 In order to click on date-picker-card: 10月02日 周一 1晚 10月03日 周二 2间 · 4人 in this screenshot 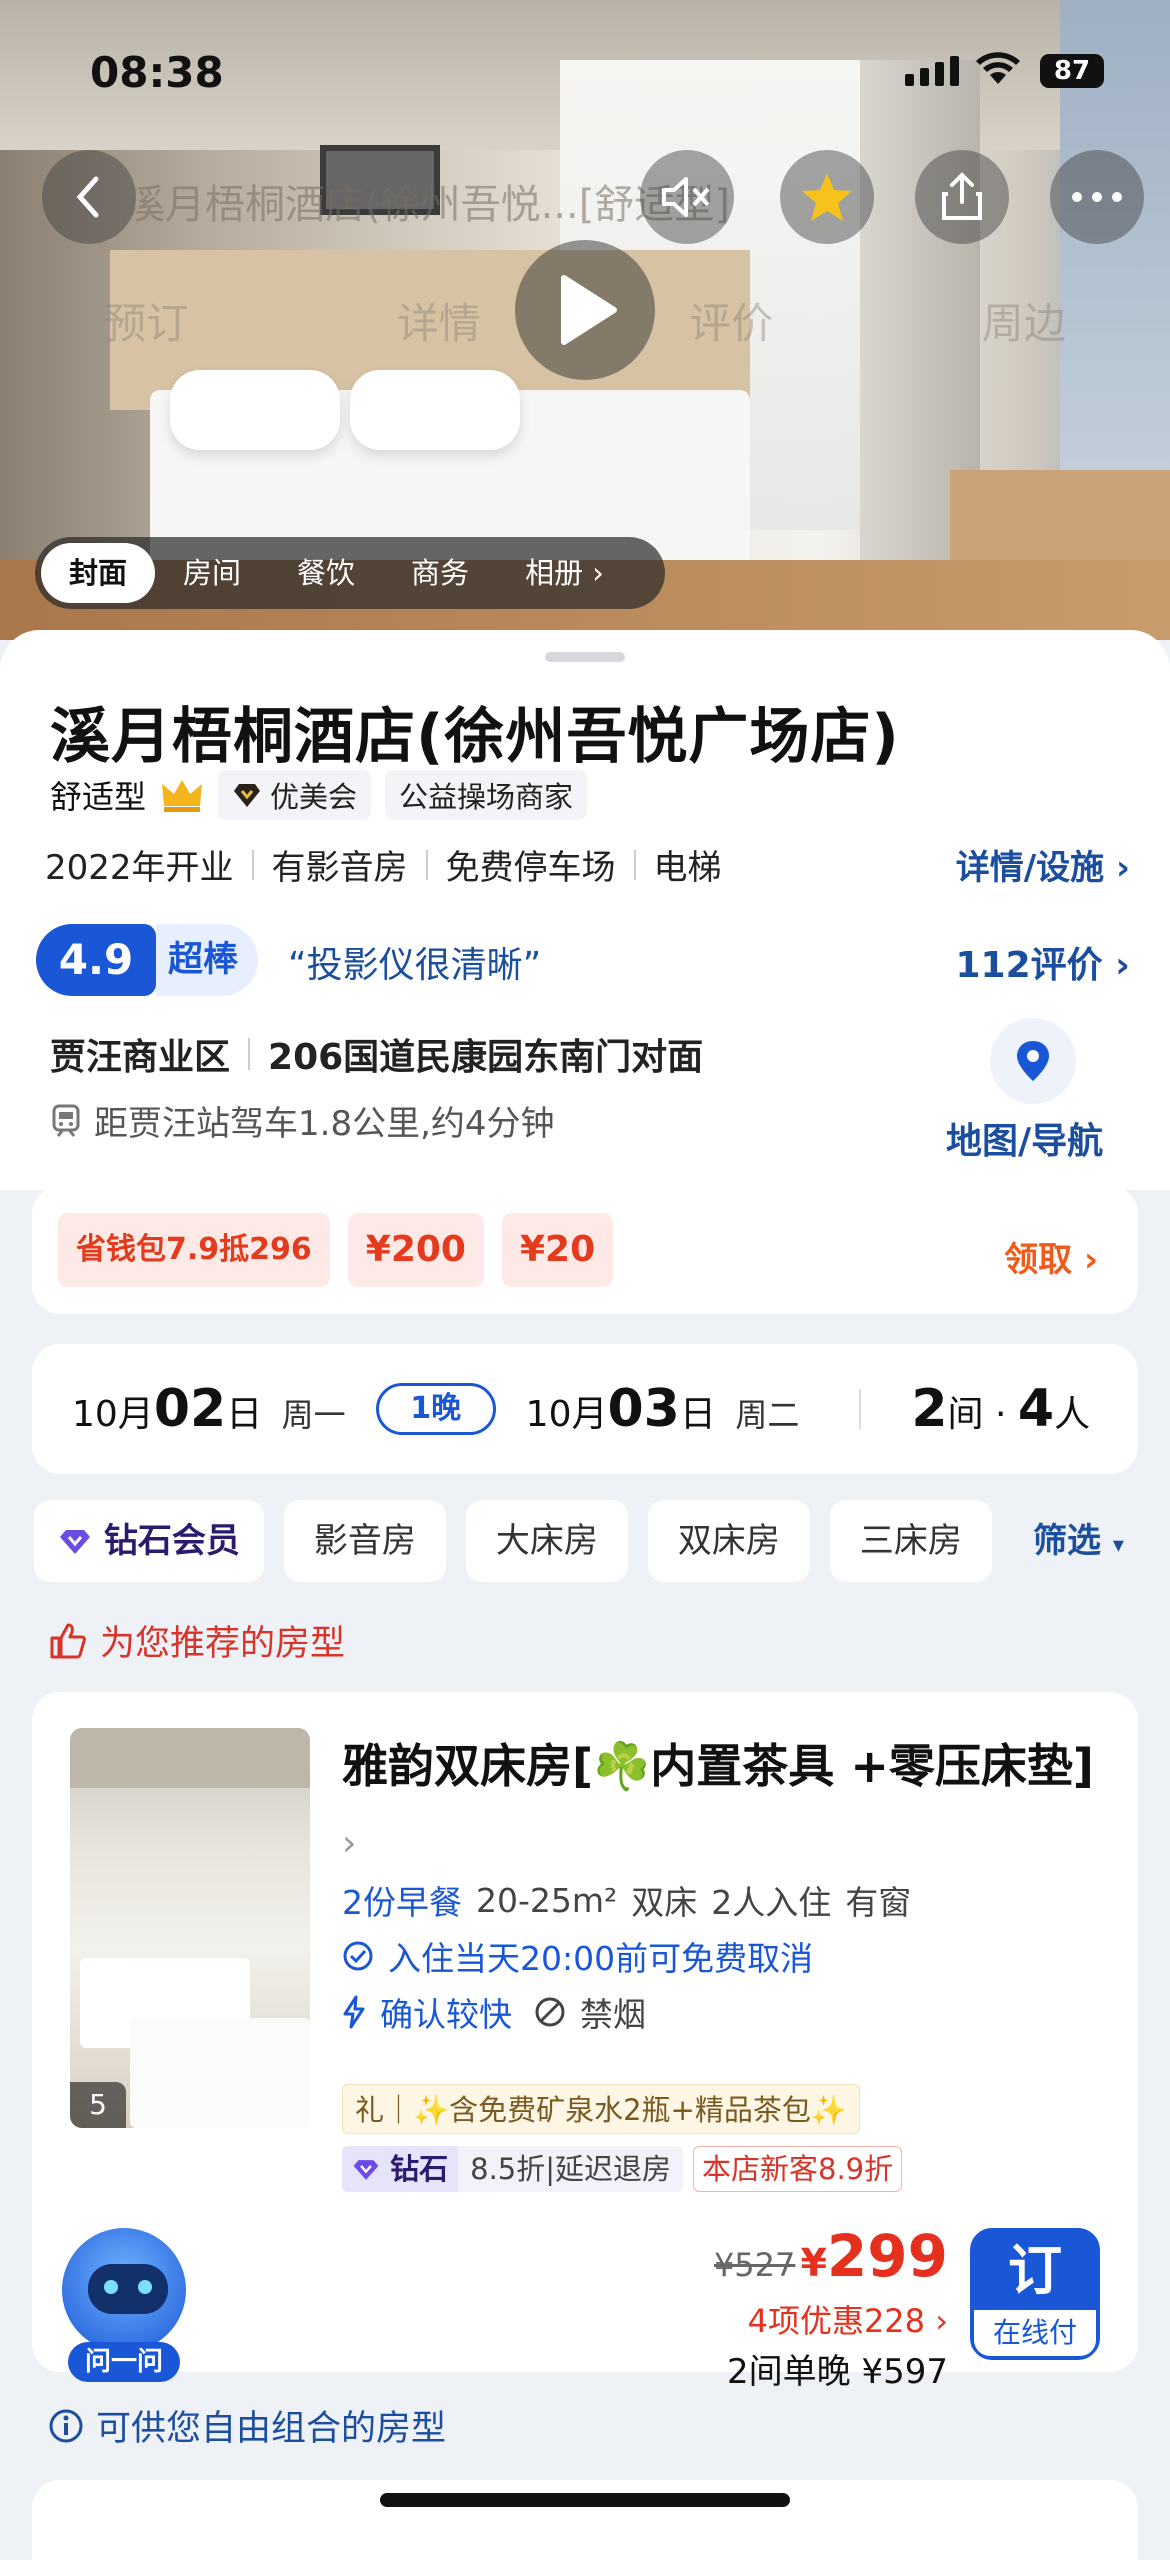, I will do `click(585, 1409)`.